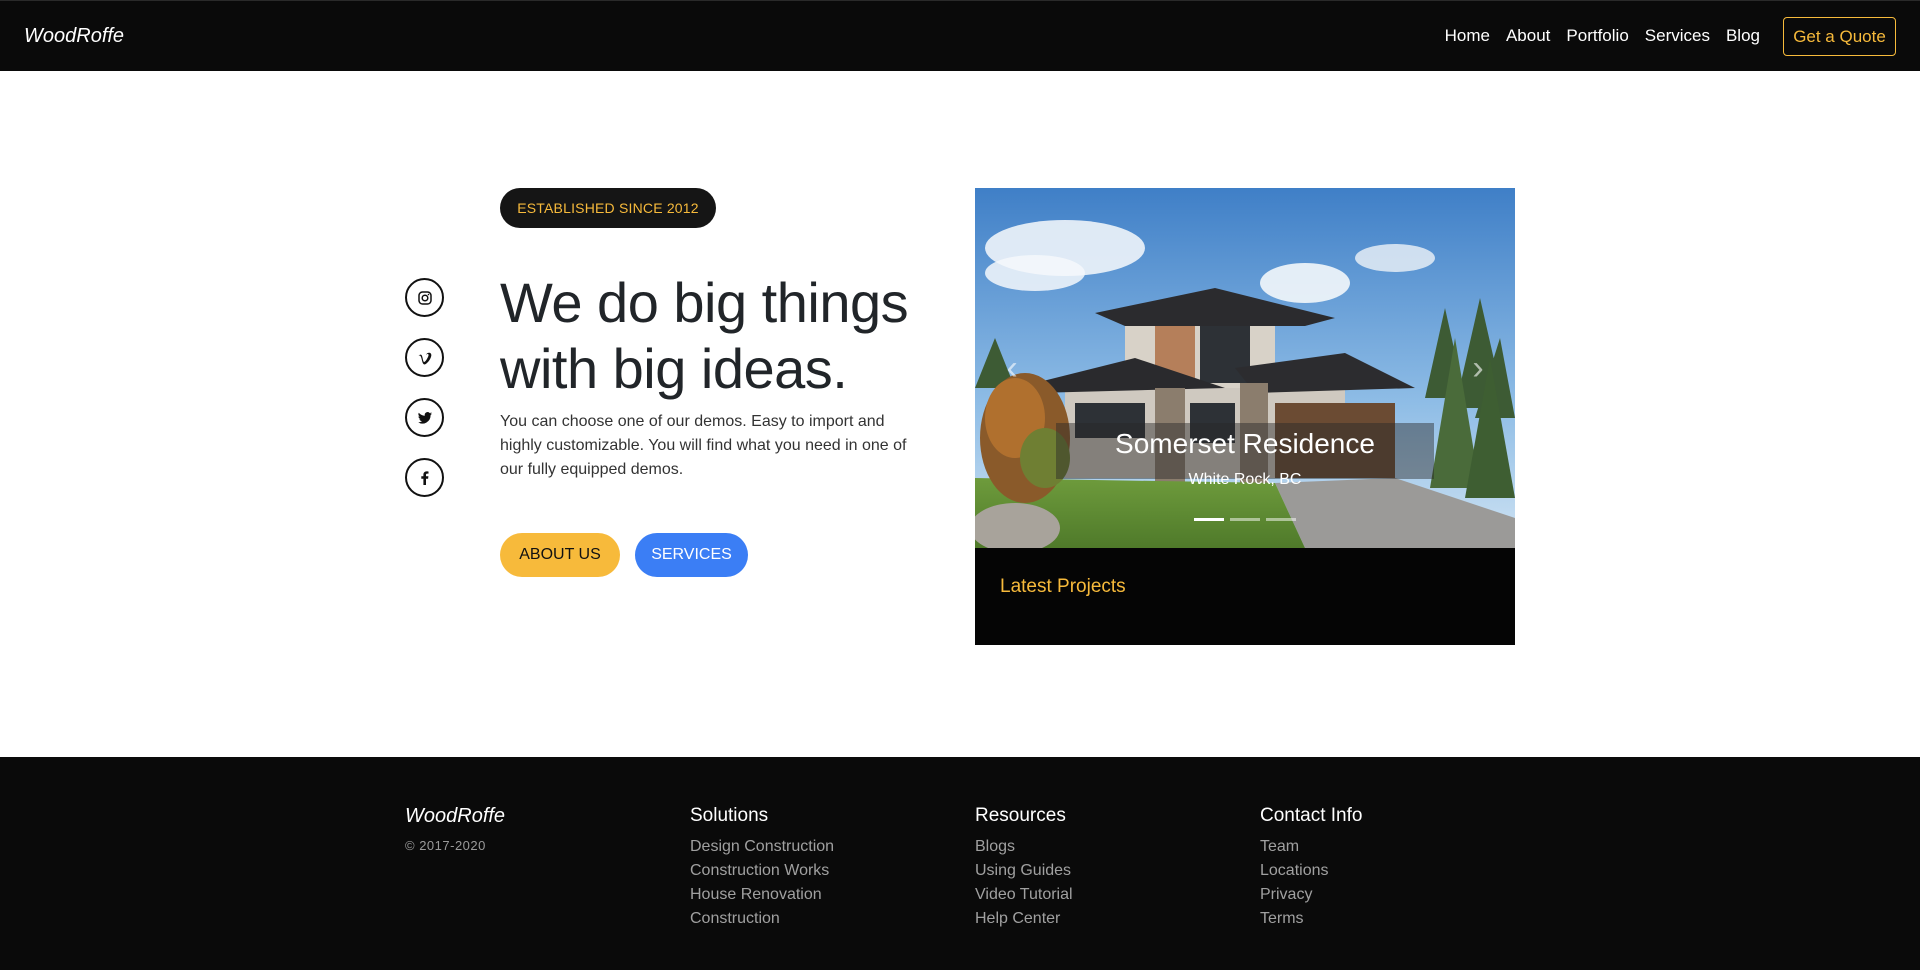  Describe the element at coordinates (1245, 596) in the screenshot. I see `latest-projects-panel: Latest Projects` at that location.